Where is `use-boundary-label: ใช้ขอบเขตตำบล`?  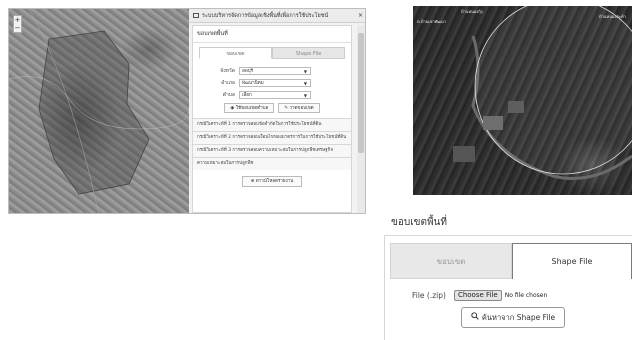 use-boundary-label: ใช้ขอบเขตตำบล is located at coordinates (252, 108).